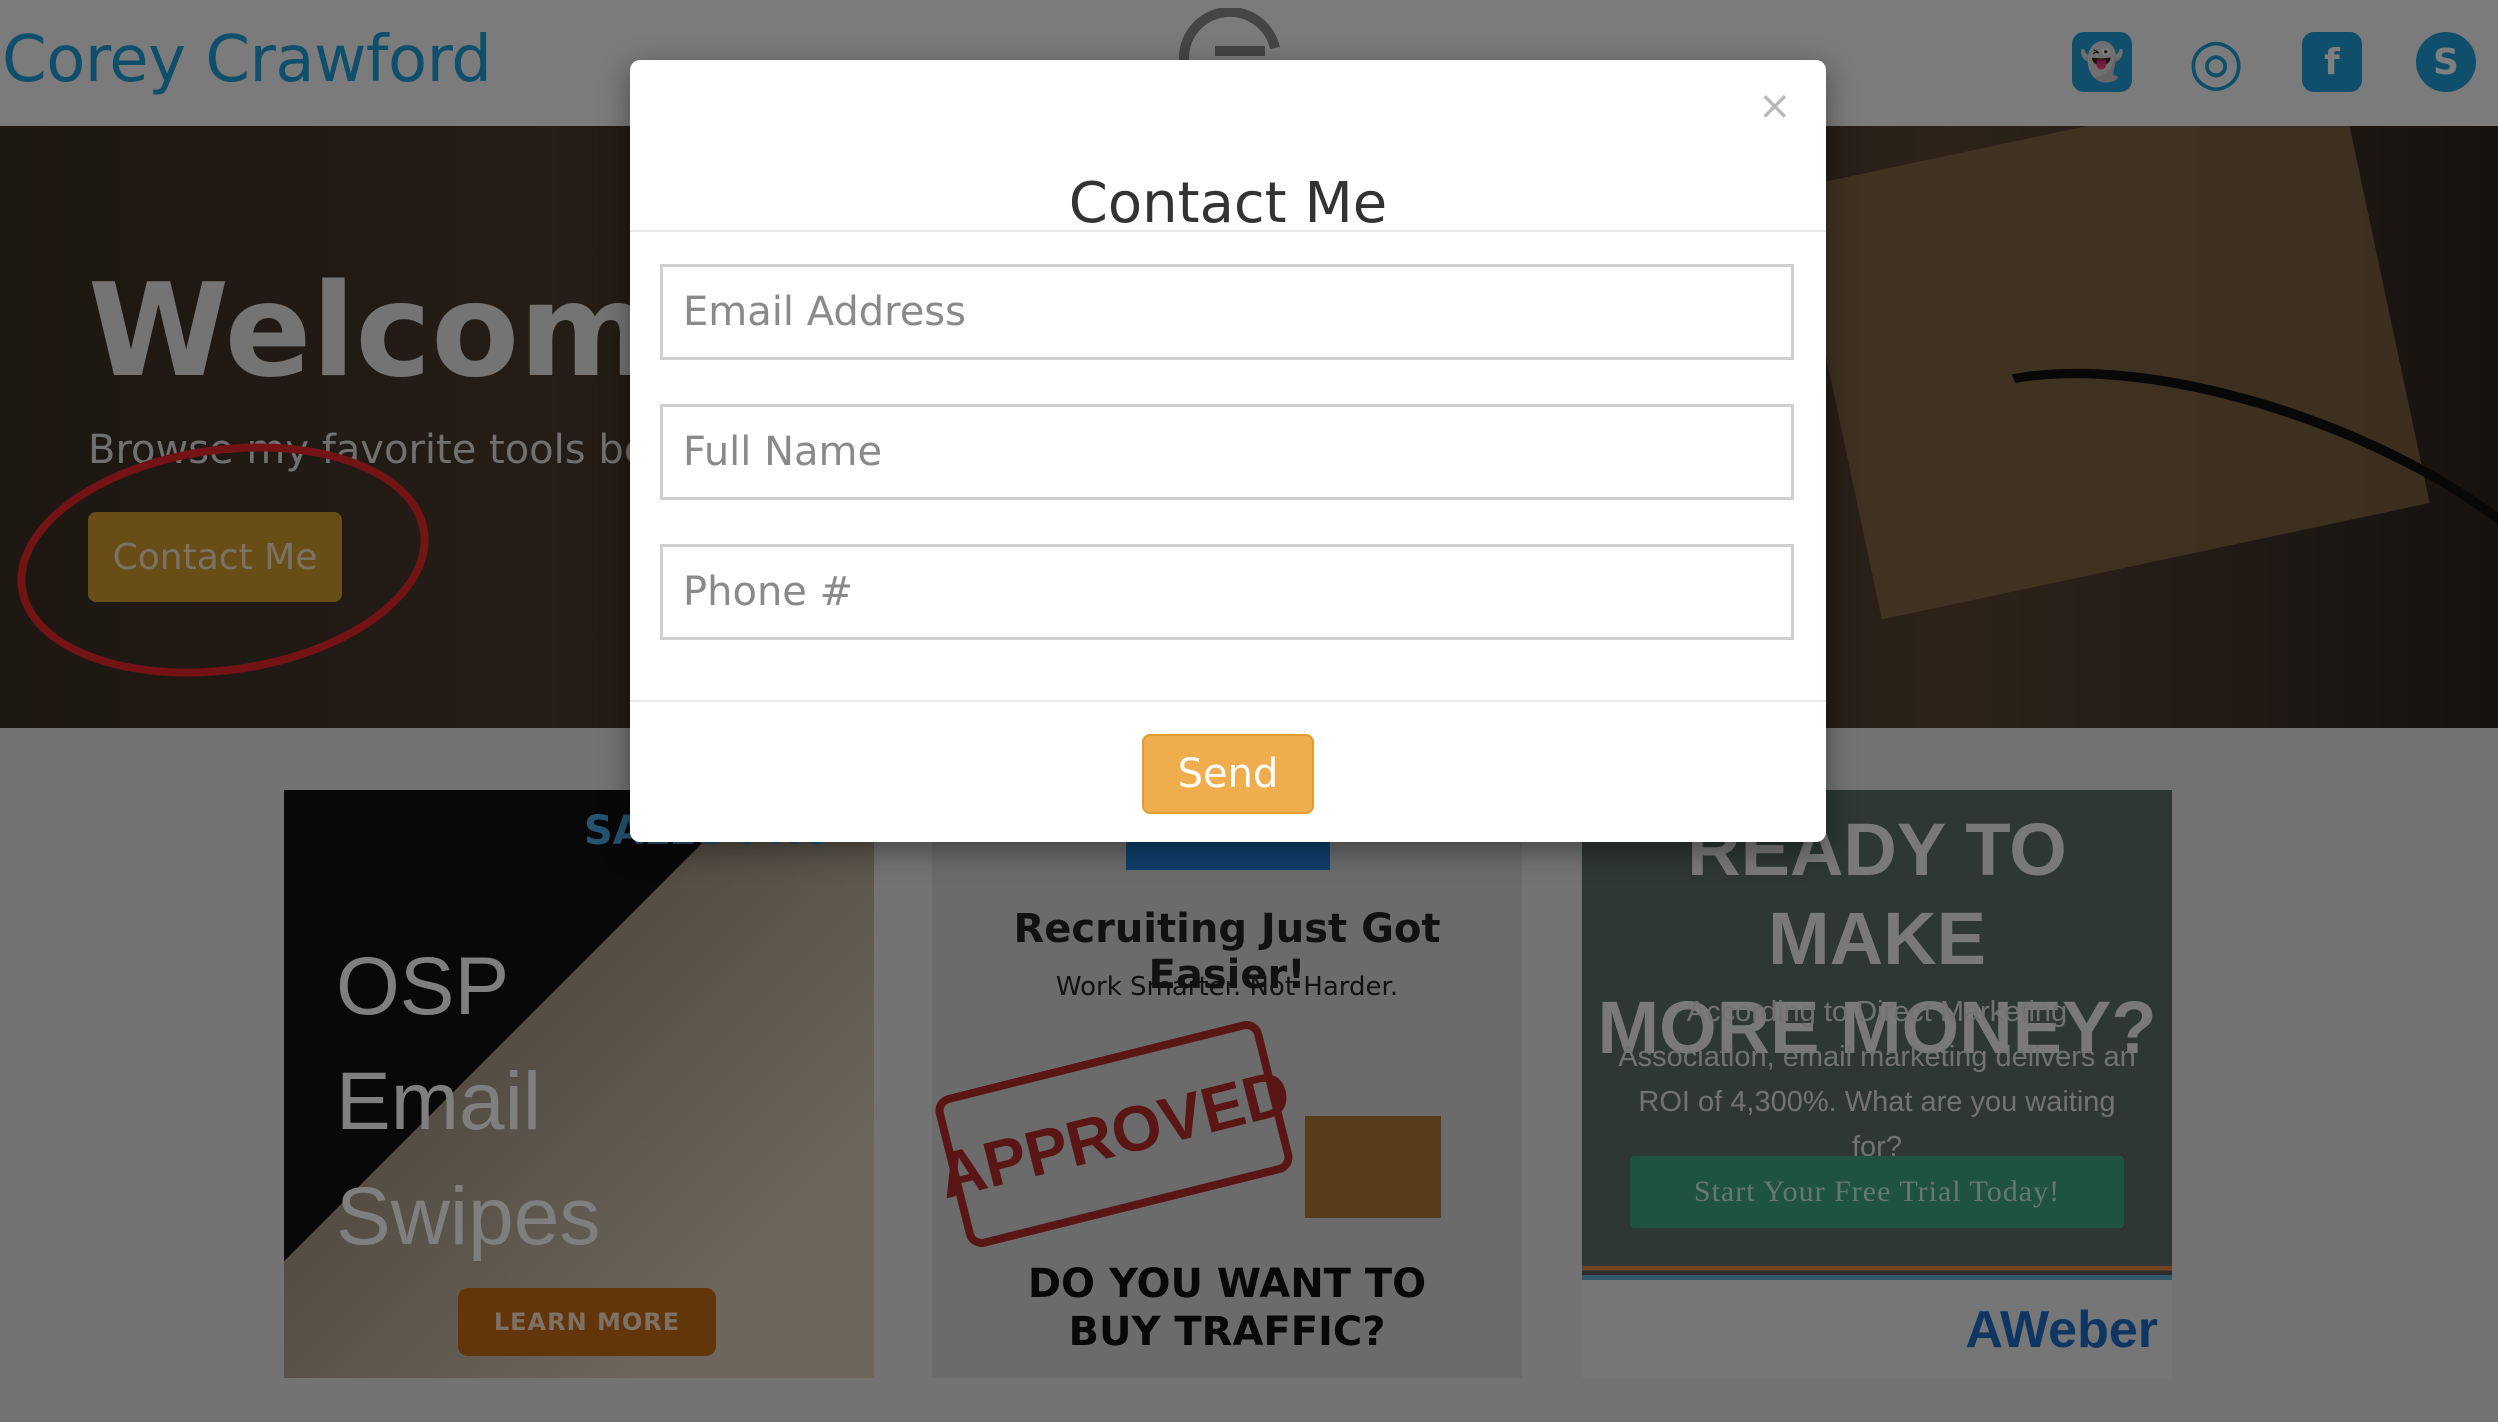 This screenshot has height=1422, width=2498. Describe the element at coordinates (1227, 312) in the screenshot. I see `email-field` at that location.